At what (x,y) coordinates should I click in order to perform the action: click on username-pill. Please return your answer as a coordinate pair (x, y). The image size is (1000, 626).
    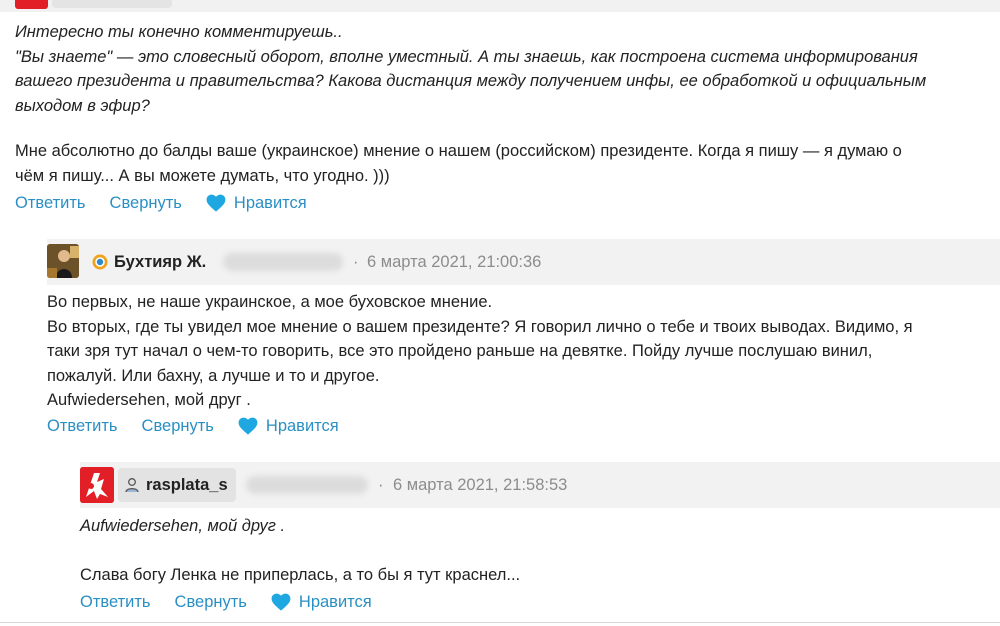
    Looking at the image, I should click on (112, 4).